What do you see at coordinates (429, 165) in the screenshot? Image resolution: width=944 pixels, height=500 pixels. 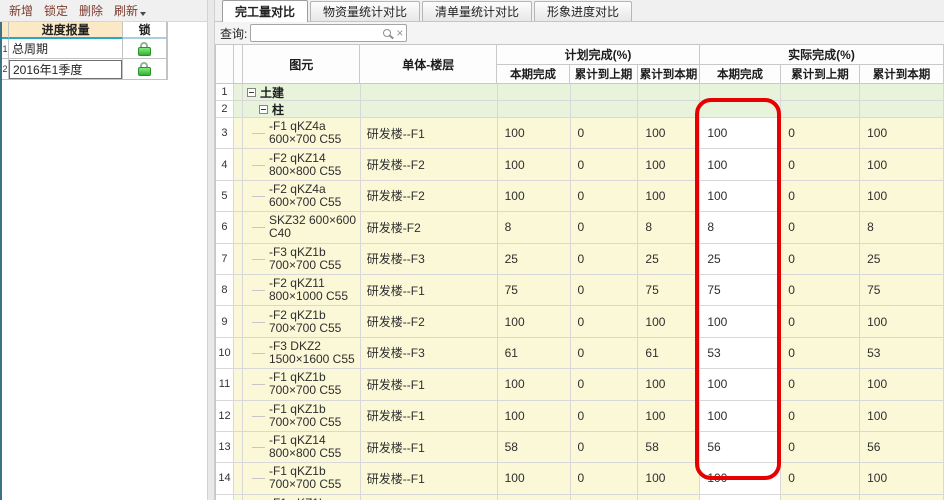 I see `cell-building: 研发楼--F2` at bounding box center [429, 165].